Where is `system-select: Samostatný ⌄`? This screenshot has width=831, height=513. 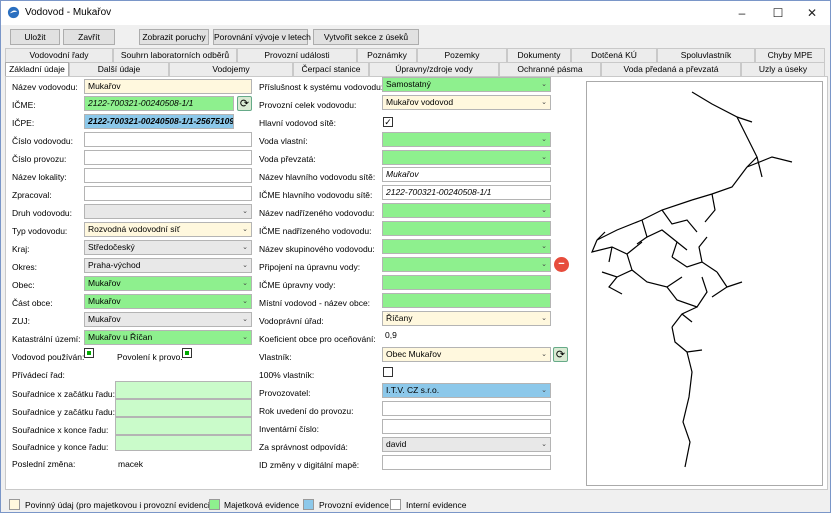 system-select: Samostatný ⌄ is located at coordinates (466, 84).